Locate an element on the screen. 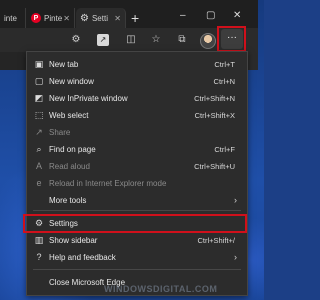  tab-1: inte is located at coordinates (13, 18).